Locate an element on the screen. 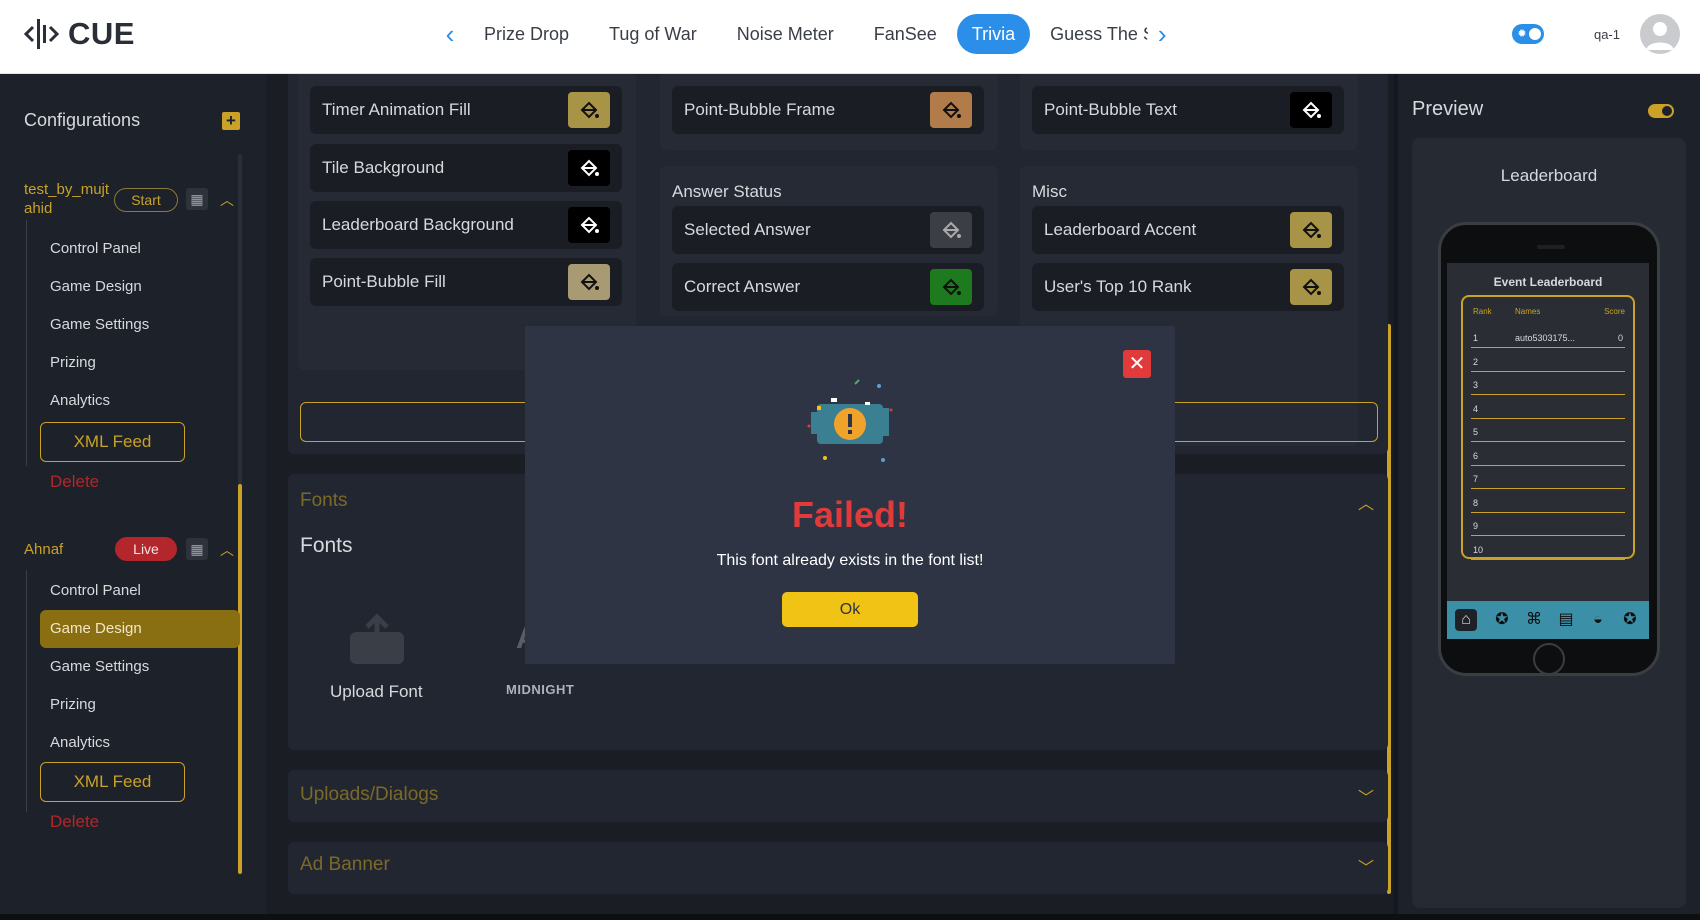 Image resolution: width=1700 pixels, height=920 pixels. upload-font-label: Upload Font is located at coordinates (376, 692).